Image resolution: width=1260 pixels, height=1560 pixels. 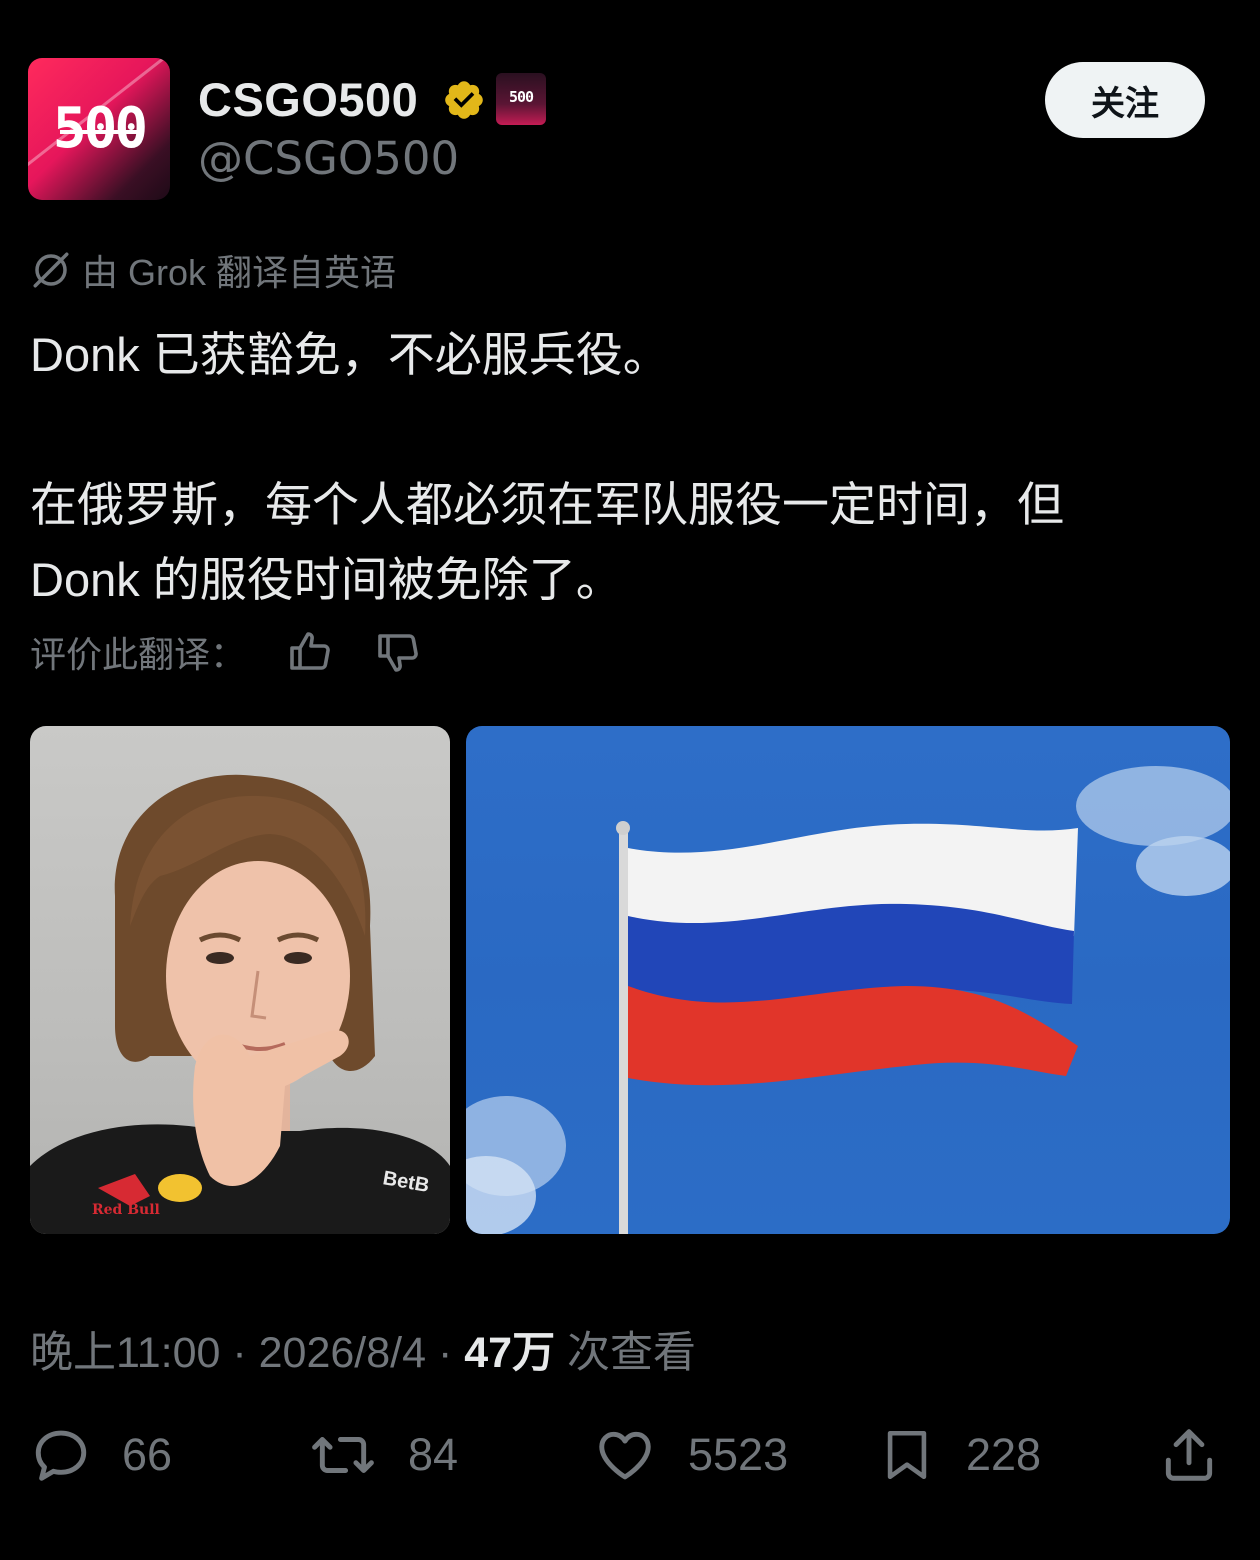 What do you see at coordinates (383, 1455) in the screenshot?
I see `repost-button: 84` at bounding box center [383, 1455].